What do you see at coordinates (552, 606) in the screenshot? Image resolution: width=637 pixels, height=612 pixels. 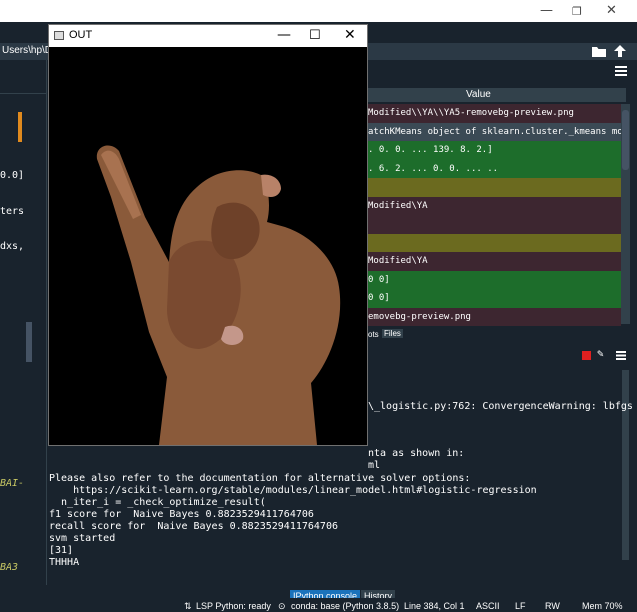 I see `file-permissions: RW` at bounding box center [552, 606].